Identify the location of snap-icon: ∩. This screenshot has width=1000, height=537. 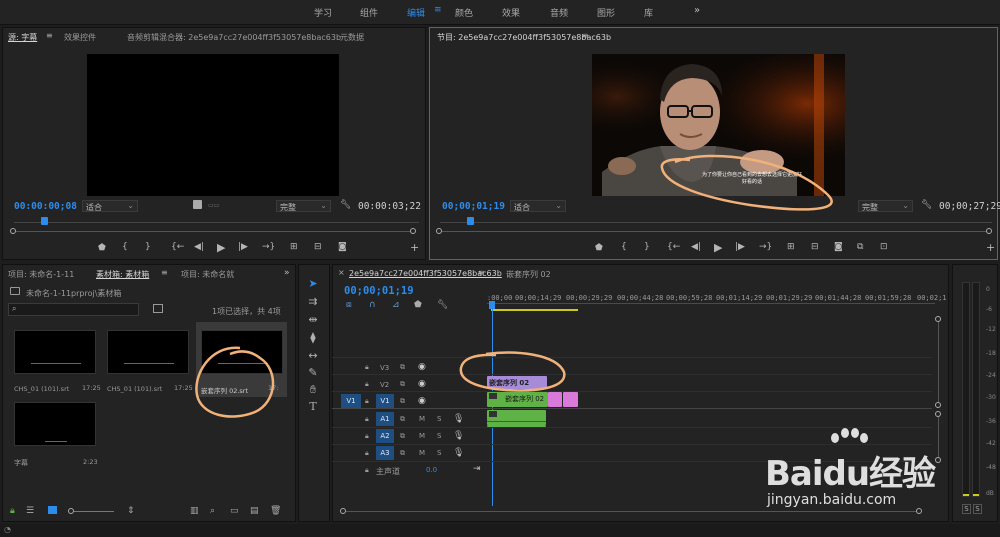
(372, 305).